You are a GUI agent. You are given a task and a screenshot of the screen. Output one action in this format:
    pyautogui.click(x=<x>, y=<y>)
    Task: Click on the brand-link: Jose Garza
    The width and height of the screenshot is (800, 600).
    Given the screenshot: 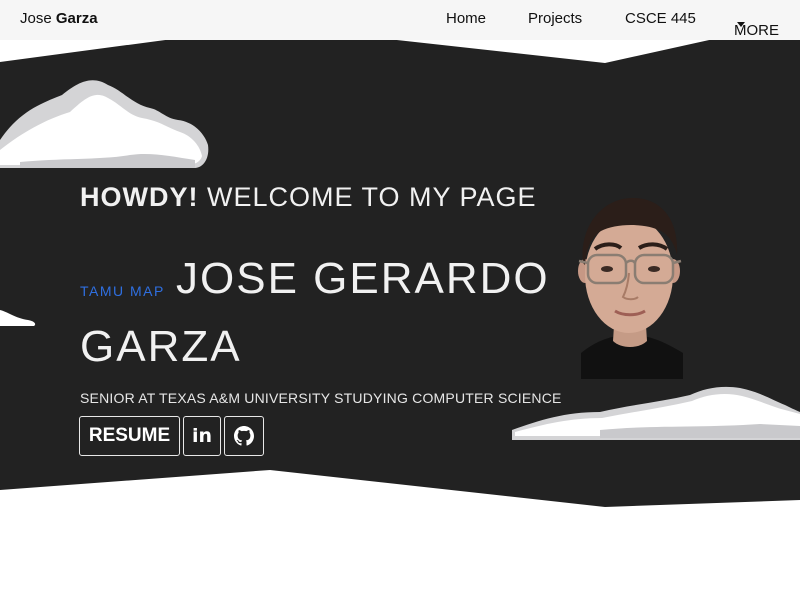 What is the action you would take?
    pyautogui.click(x=59, y=18)
    